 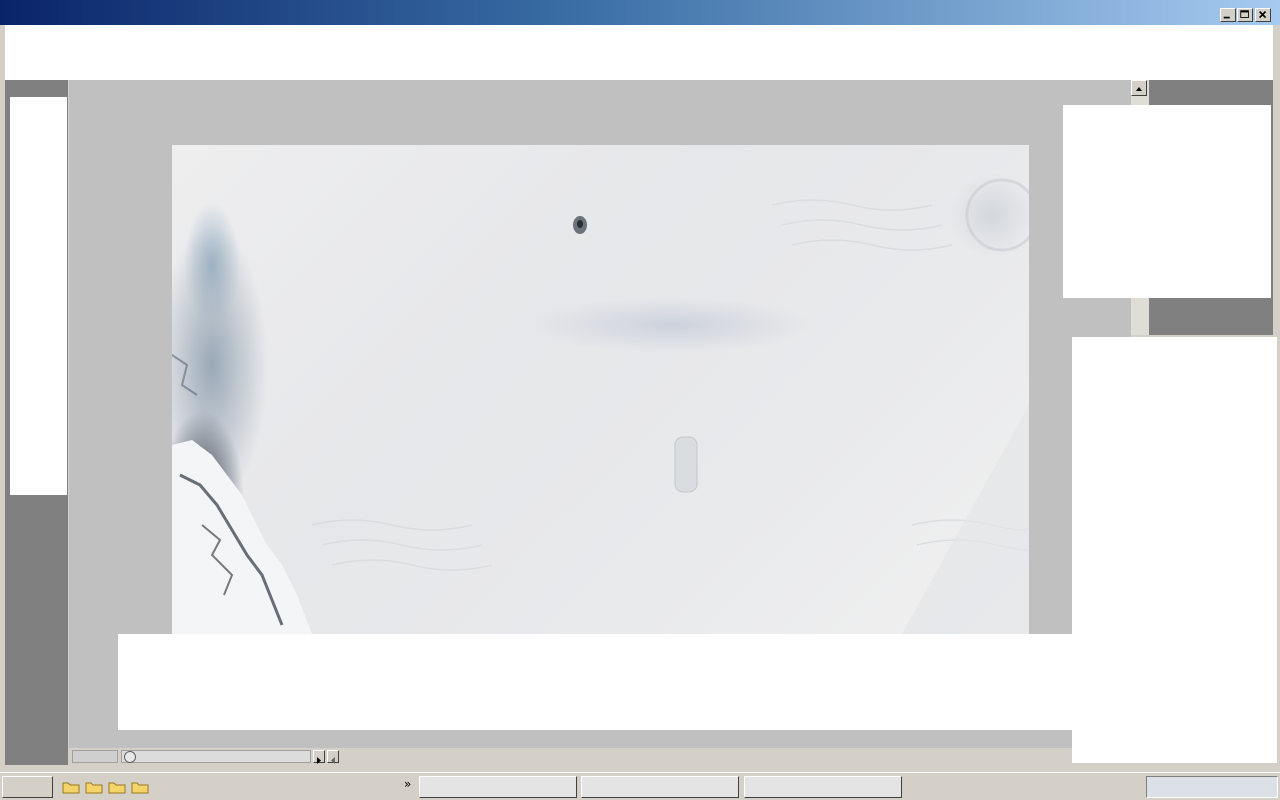 What do you see at coordinates (639, 52) in the screenshot?
I see `toolbar-area` at bounding box center [639, 52].